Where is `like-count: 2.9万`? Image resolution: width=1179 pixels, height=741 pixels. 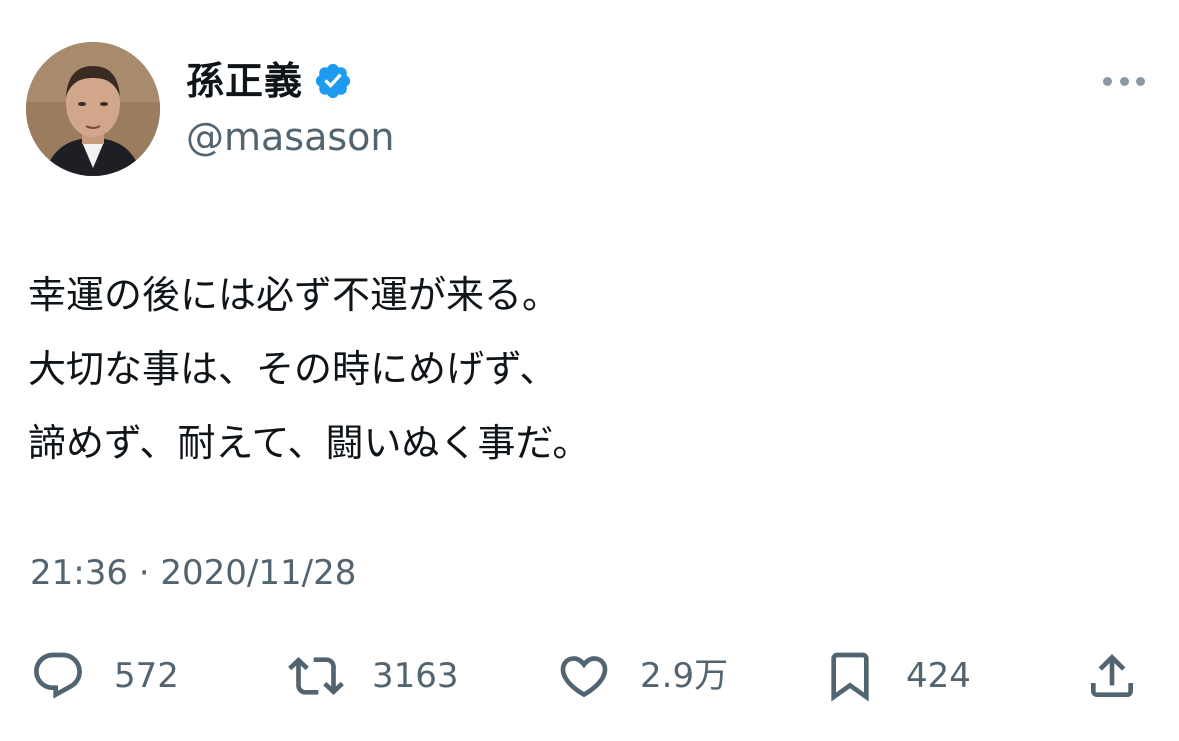 like-count: 2.9万 is located at coordinates (684, 676).